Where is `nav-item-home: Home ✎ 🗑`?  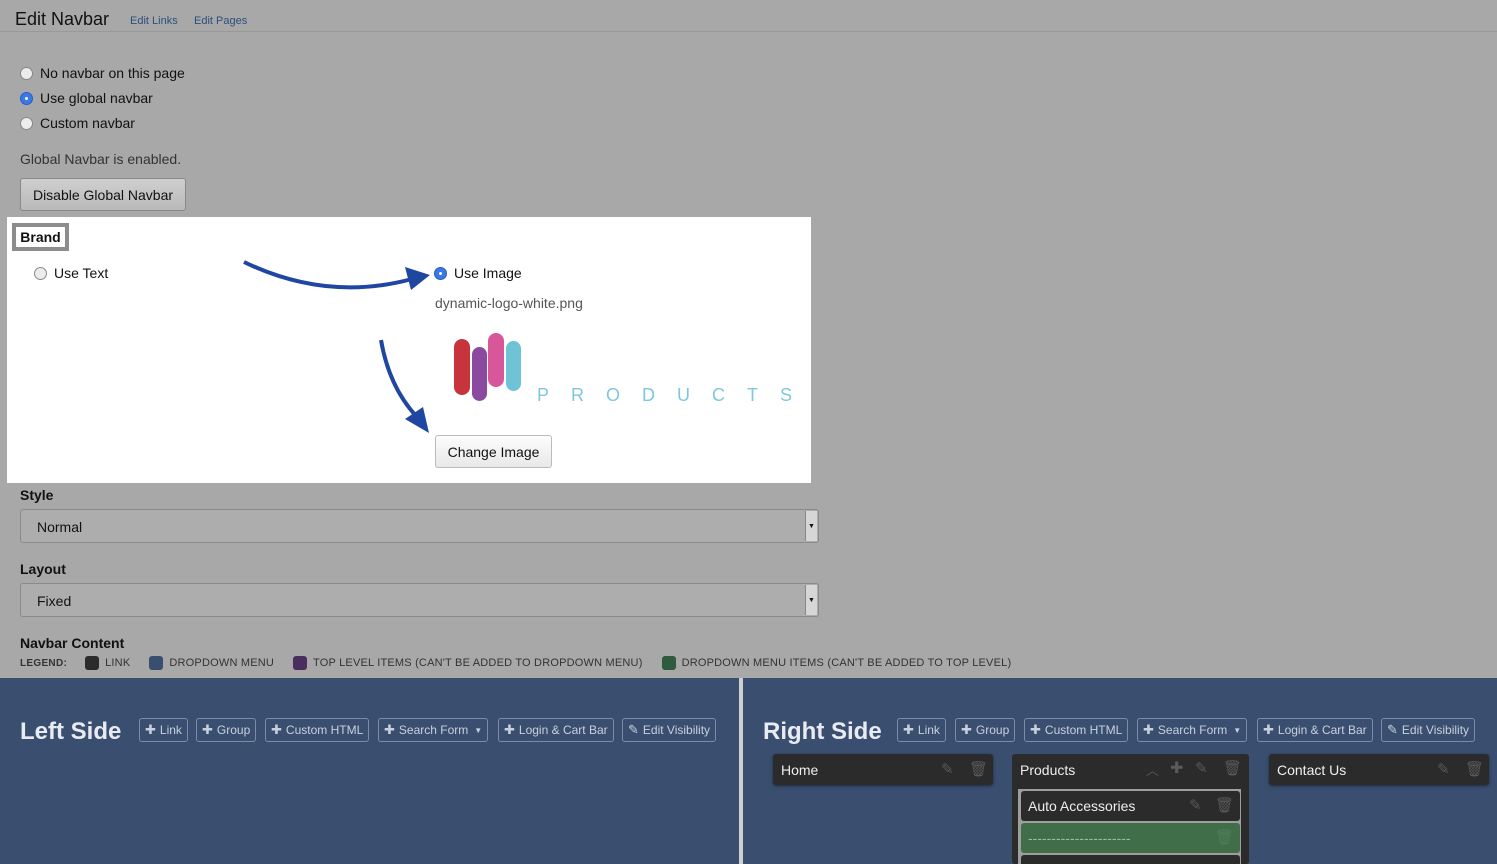 nav-item-home: Home ✎ 🗑 is located at coordinates (883, 769).